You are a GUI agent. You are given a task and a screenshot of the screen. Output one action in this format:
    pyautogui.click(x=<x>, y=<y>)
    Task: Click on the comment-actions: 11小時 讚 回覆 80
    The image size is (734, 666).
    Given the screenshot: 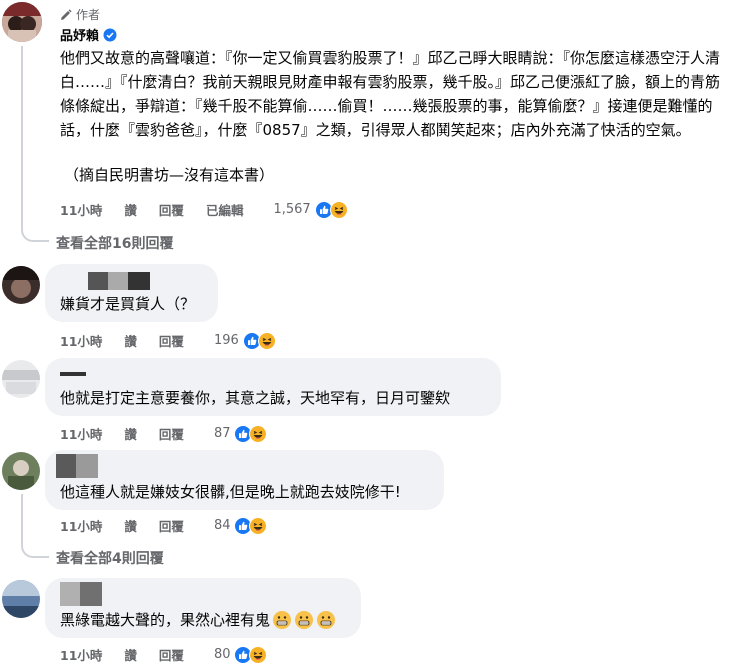 What is the action you would take?
    pyautogui.click(x=164, y=654)
    